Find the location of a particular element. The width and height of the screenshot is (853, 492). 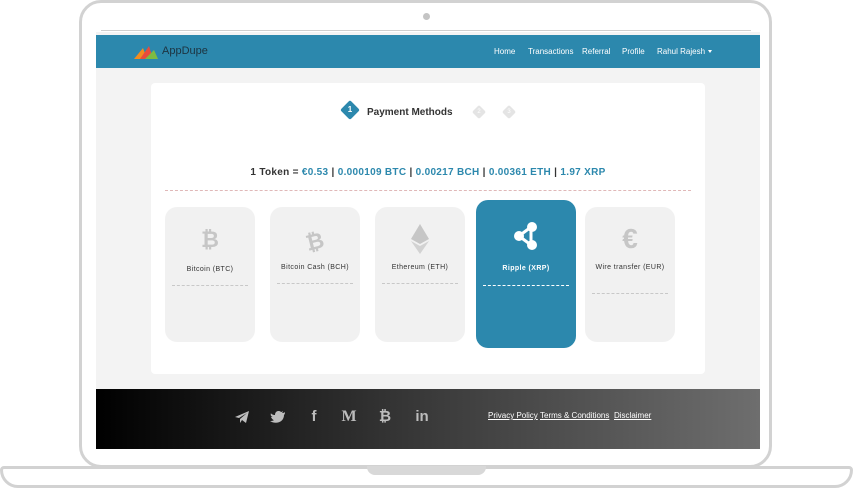

telegram-icon is located at coordinates (242, 417).